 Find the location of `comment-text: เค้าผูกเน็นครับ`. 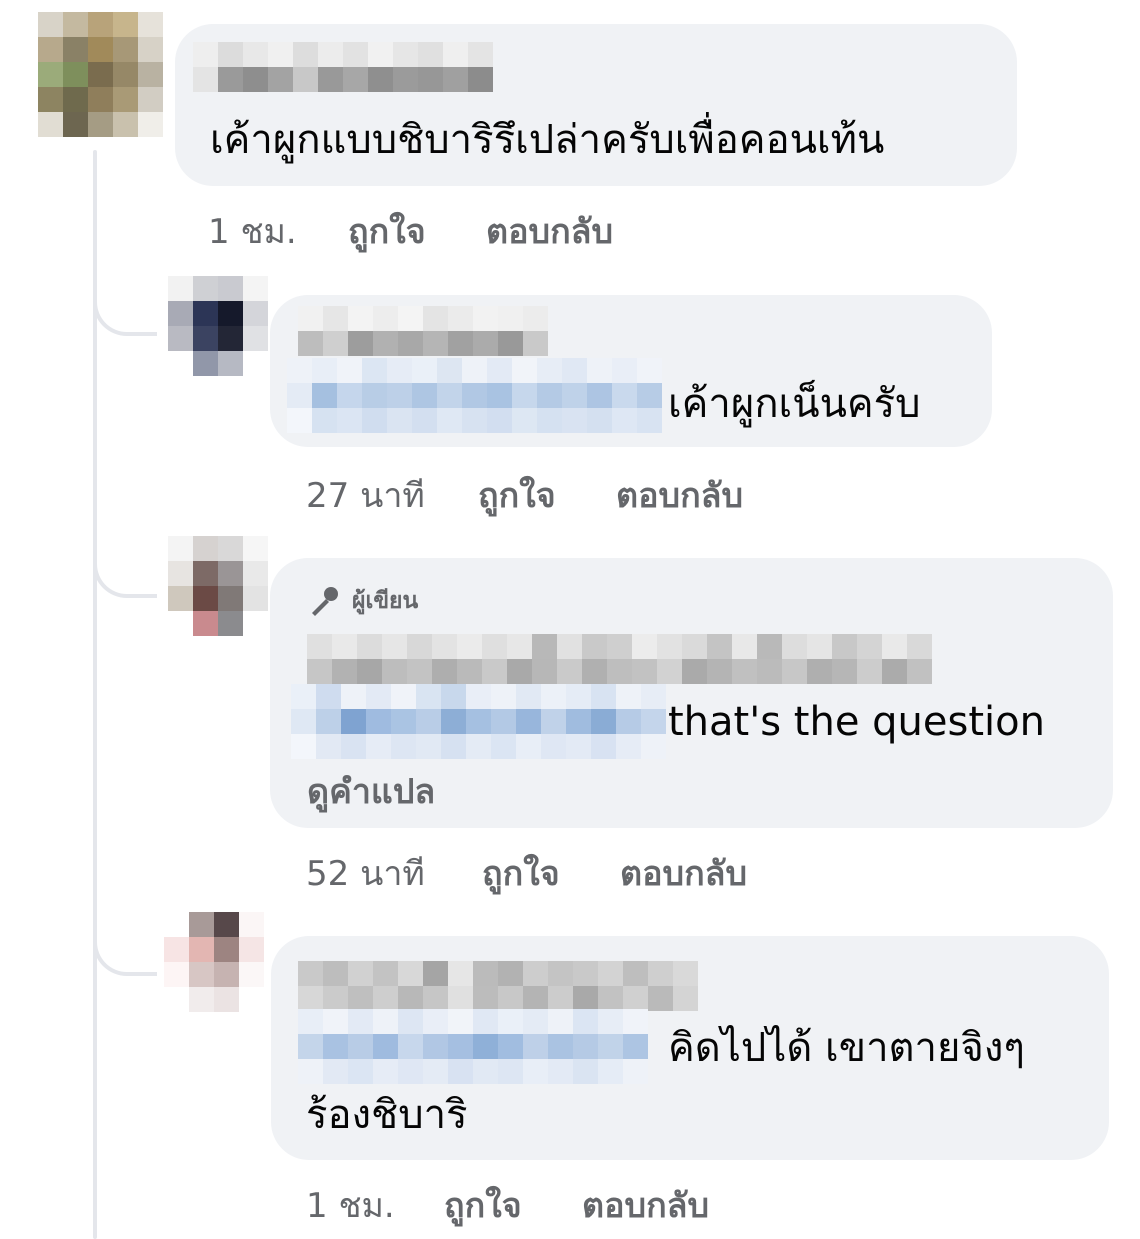

comment-text: เค้าผูกเน็นครับ is located at coordinates (794, 404).